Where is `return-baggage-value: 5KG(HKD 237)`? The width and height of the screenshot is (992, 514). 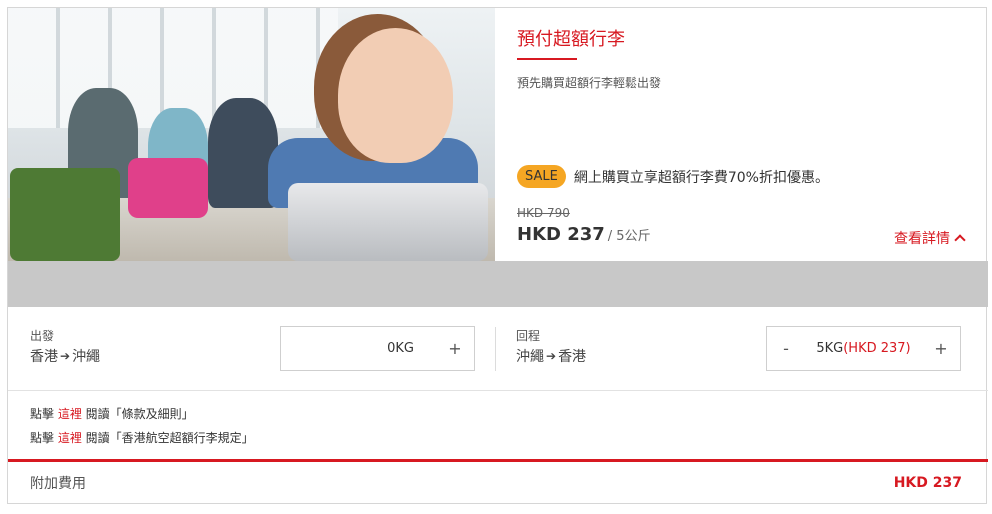
return-baggage-value: 5KG(HKD 237) is located at coordinates (863, 348).